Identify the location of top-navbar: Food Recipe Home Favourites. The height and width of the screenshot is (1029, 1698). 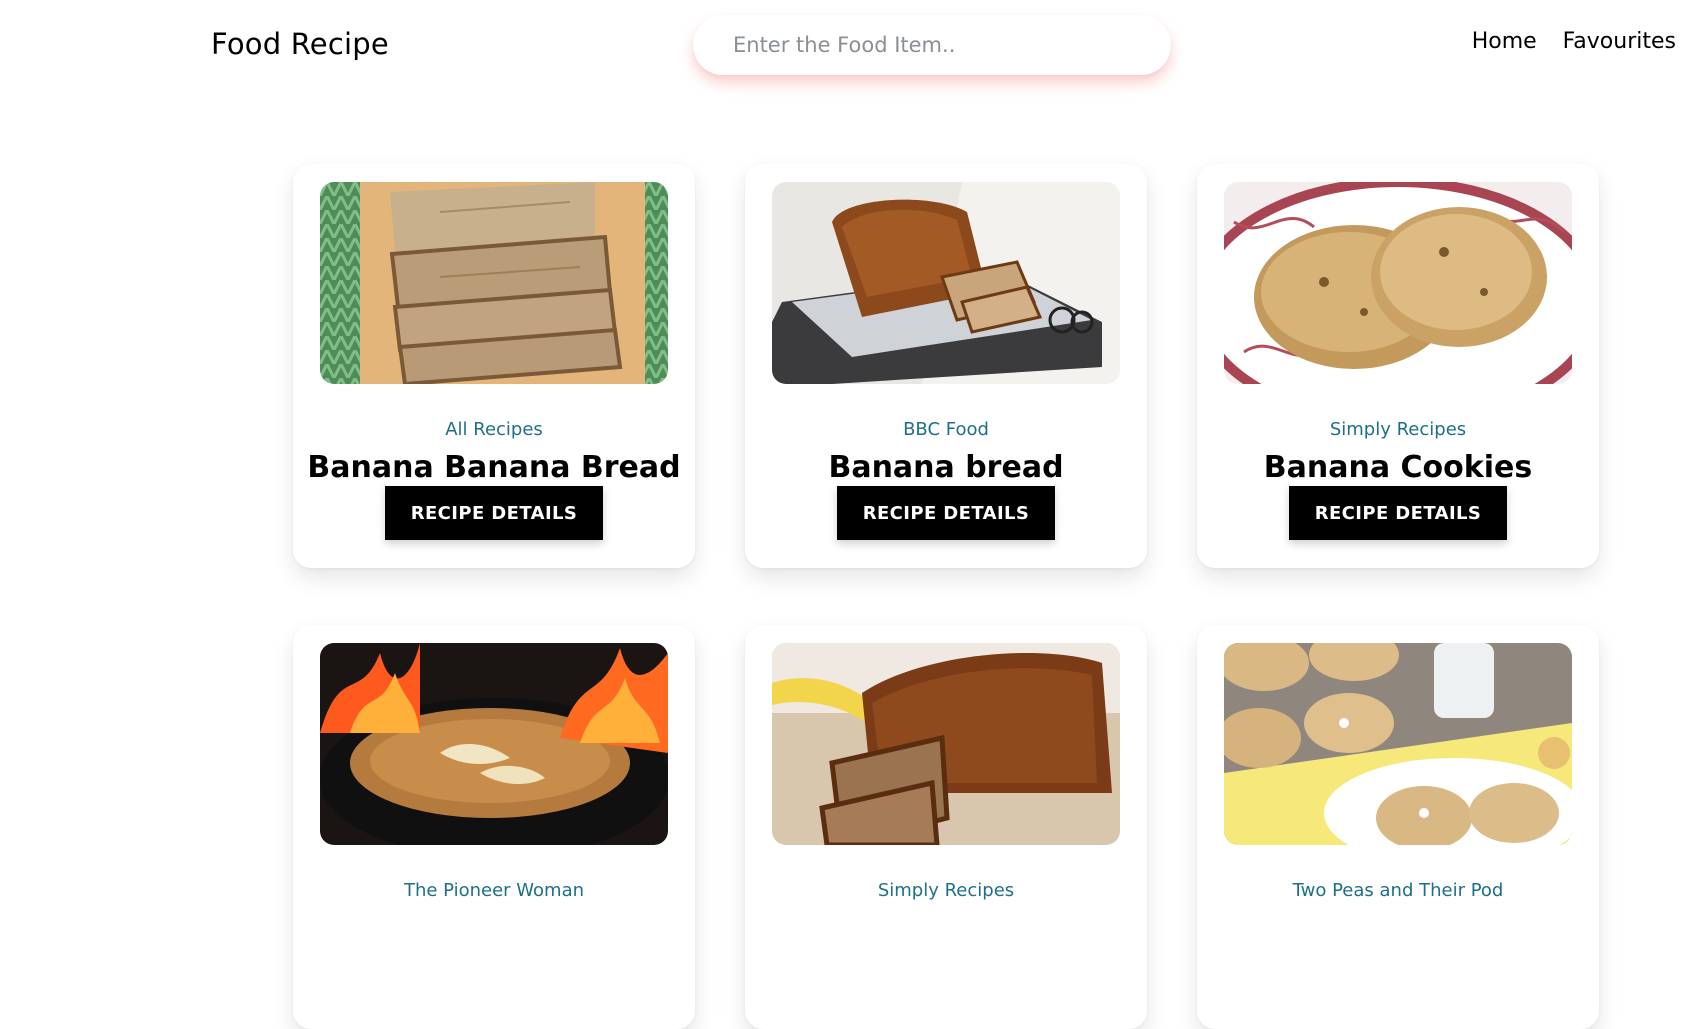
(849, 45).